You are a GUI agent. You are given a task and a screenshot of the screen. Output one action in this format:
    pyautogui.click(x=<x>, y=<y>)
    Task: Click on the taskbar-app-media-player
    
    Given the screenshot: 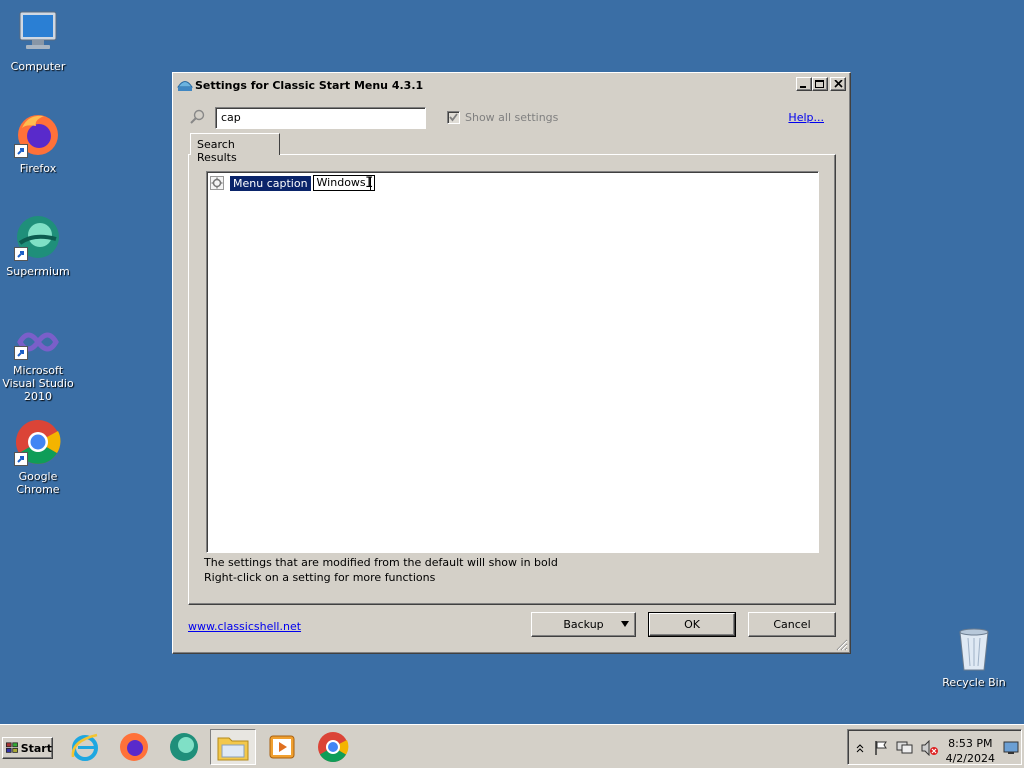 What is the action you would take?
    pyautogui.click(x=282, y=747)
    